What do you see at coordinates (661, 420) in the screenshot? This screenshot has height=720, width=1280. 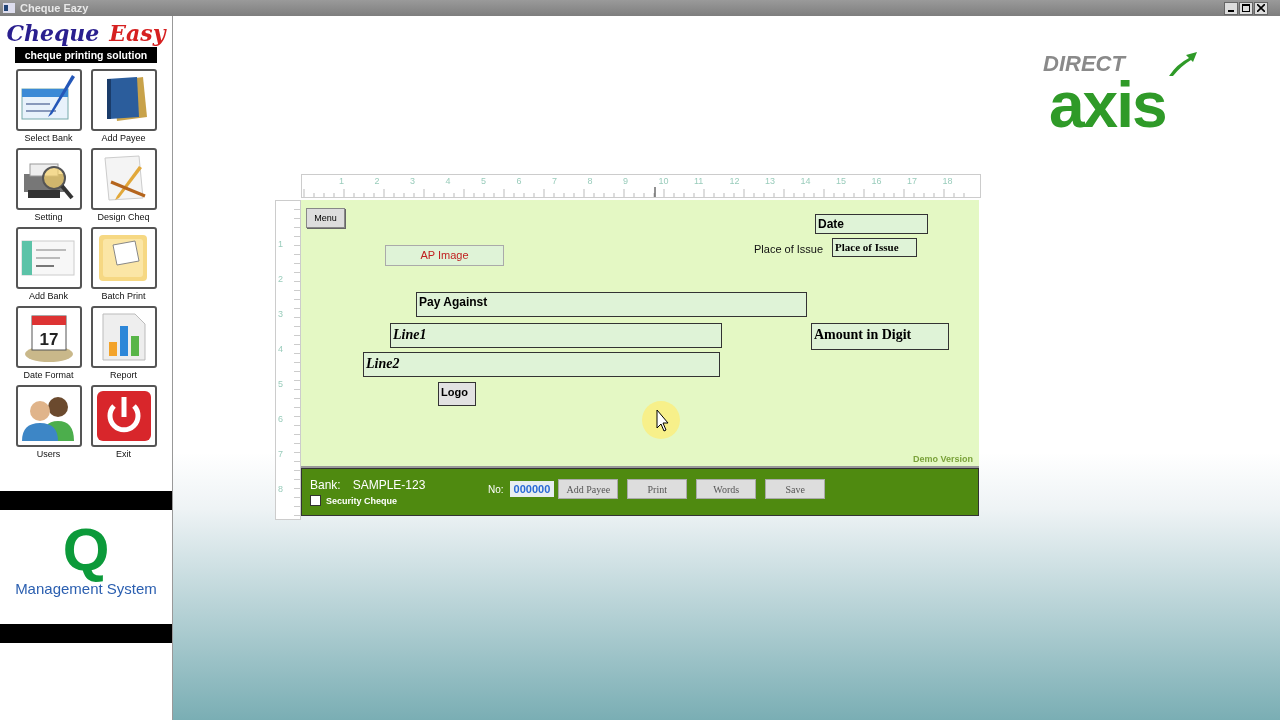 I see `cursor-highlight-drawing` at bounding box center [661, 420].